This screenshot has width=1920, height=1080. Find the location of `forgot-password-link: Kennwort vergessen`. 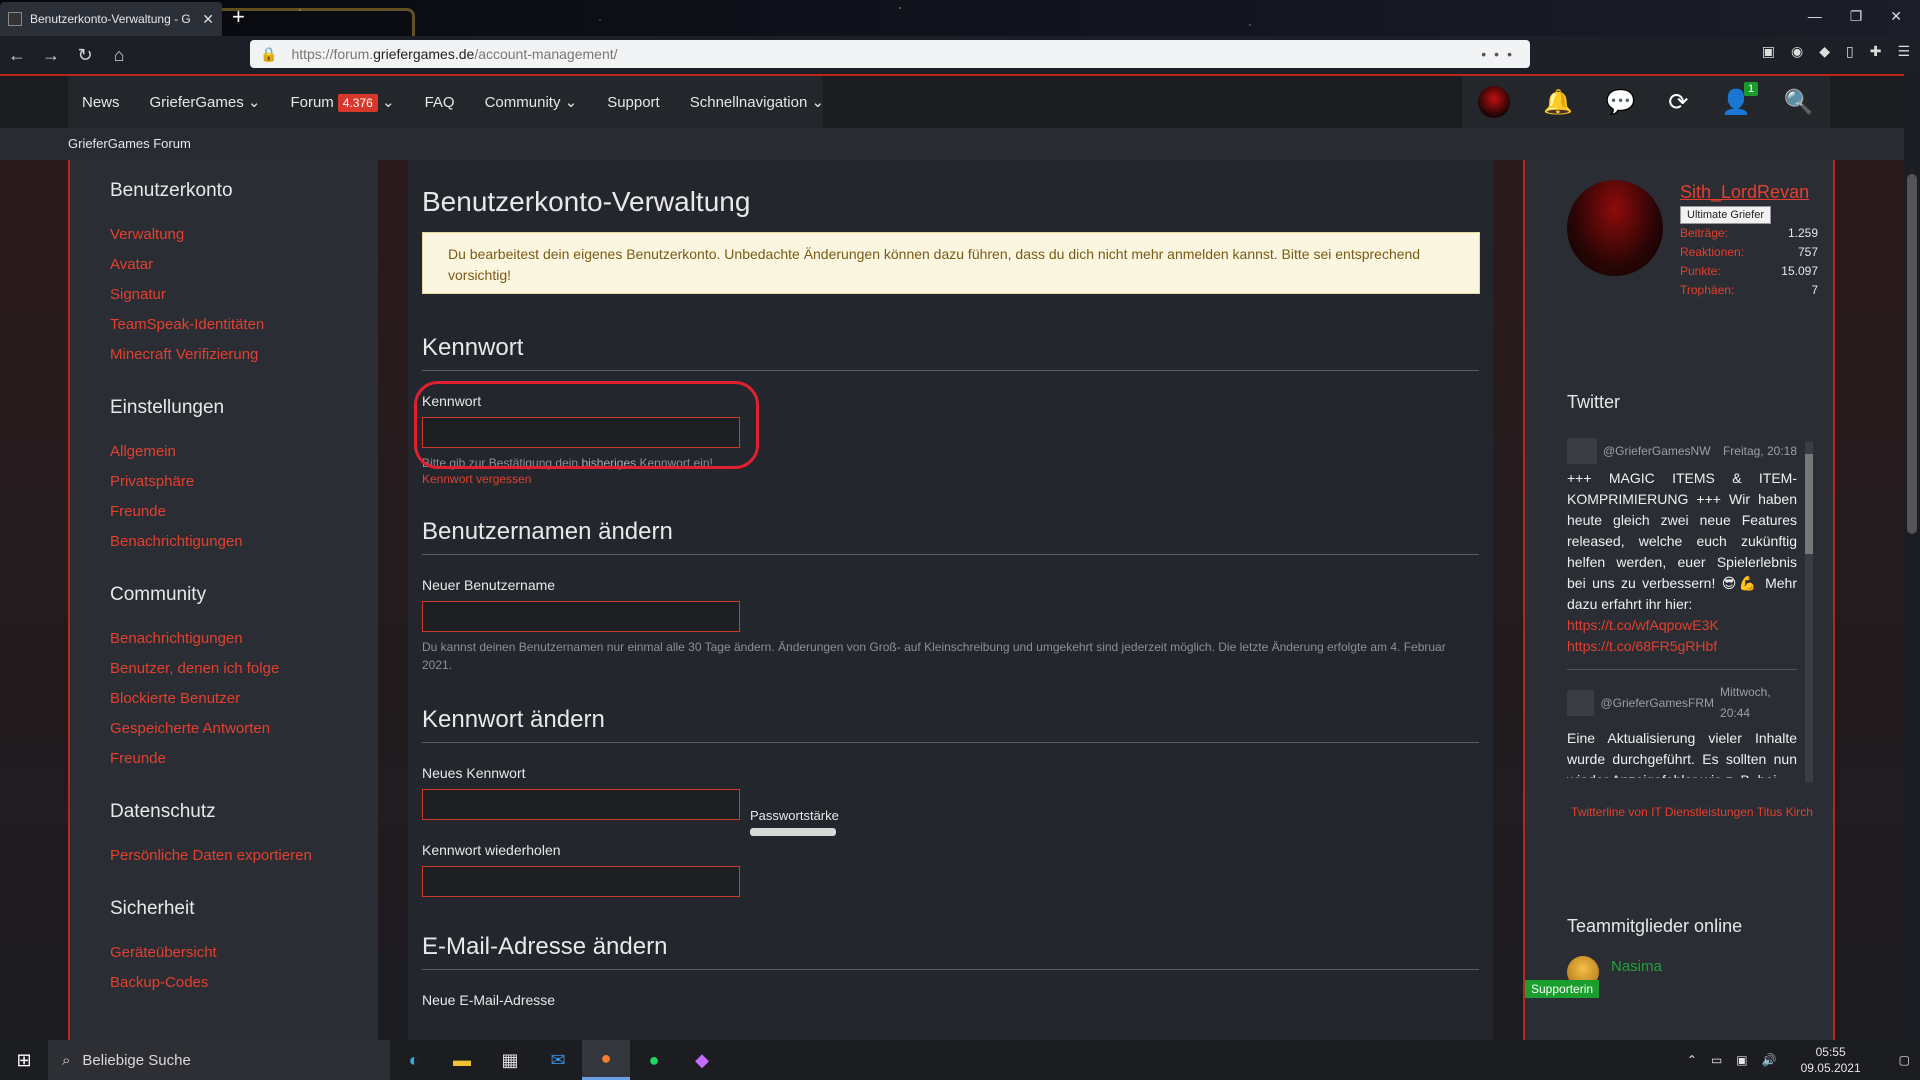

forgot-password-link: Kennwort vergessen is located at coordinates (950, 479).